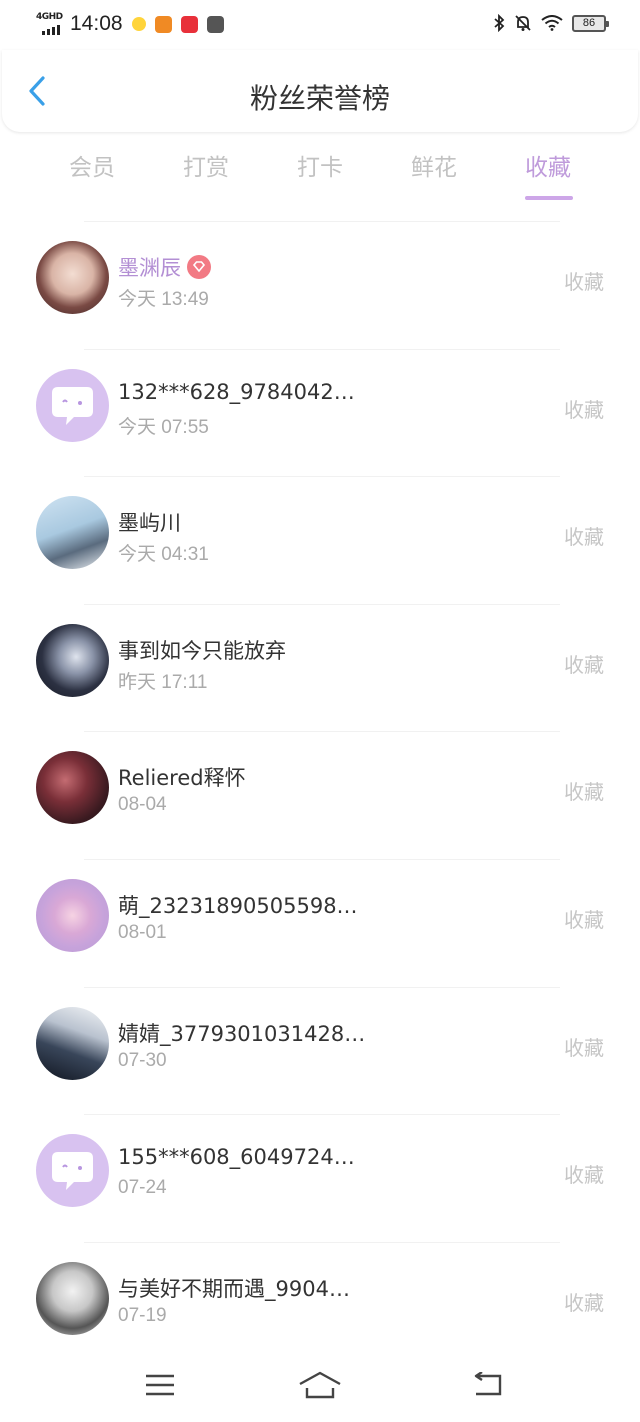  I want to click on list-item: 132***628_9784042… 今天 07:55 收藏, so click(320, 412).